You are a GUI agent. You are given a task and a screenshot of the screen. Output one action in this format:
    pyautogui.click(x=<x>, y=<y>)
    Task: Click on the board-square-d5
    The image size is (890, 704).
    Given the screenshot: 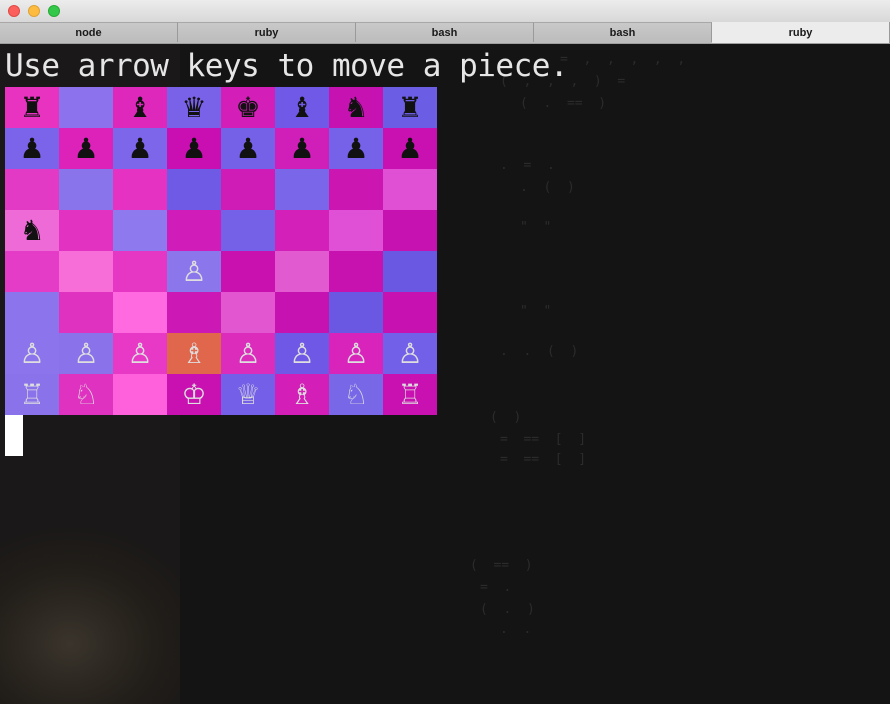 What is the action you would take?
    pyautogui.click(x=194, y=230)
    